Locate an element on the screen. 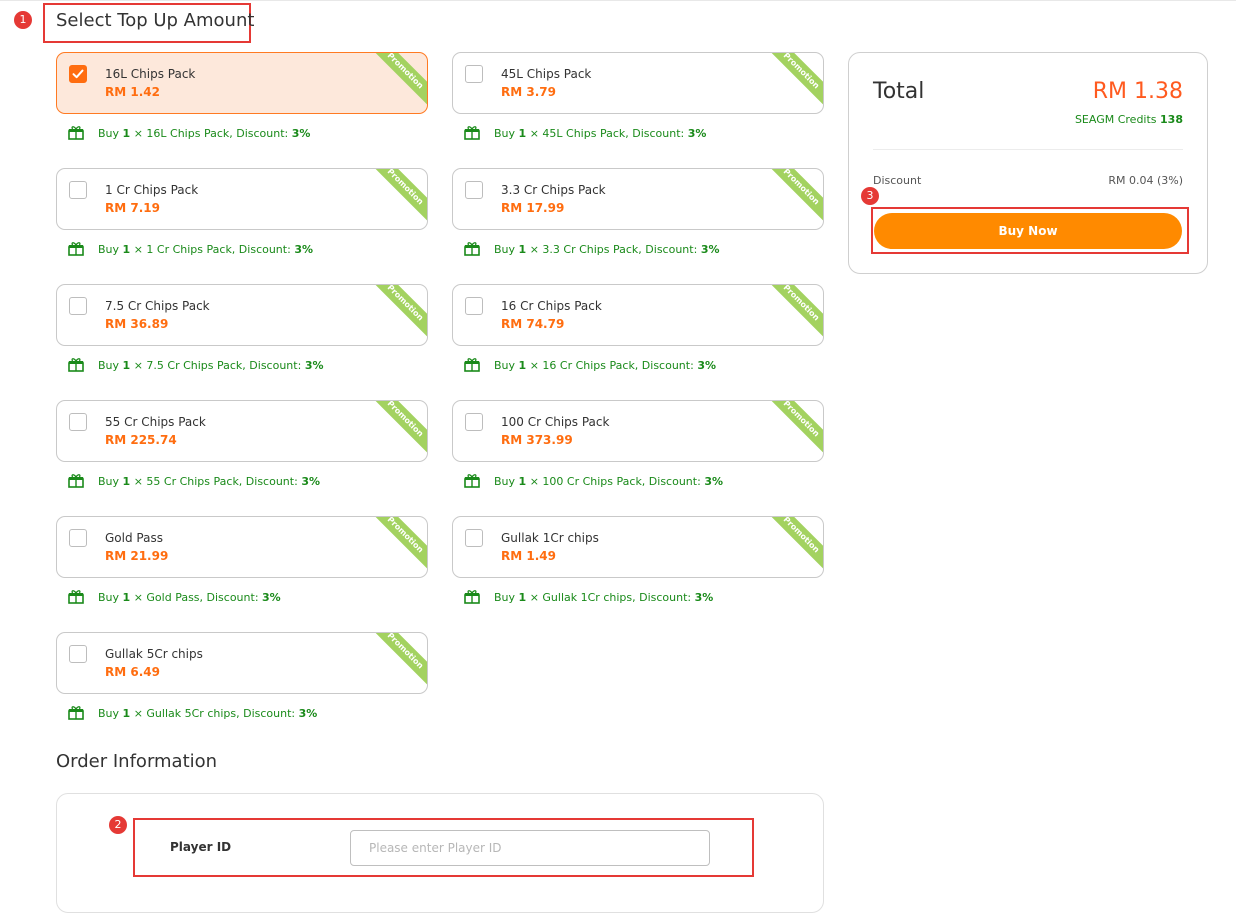 The image size is (1236, 913). product-card: 100 Cr Chips Pack RM 373.99 Promotion is located at coordinates (638, 431).